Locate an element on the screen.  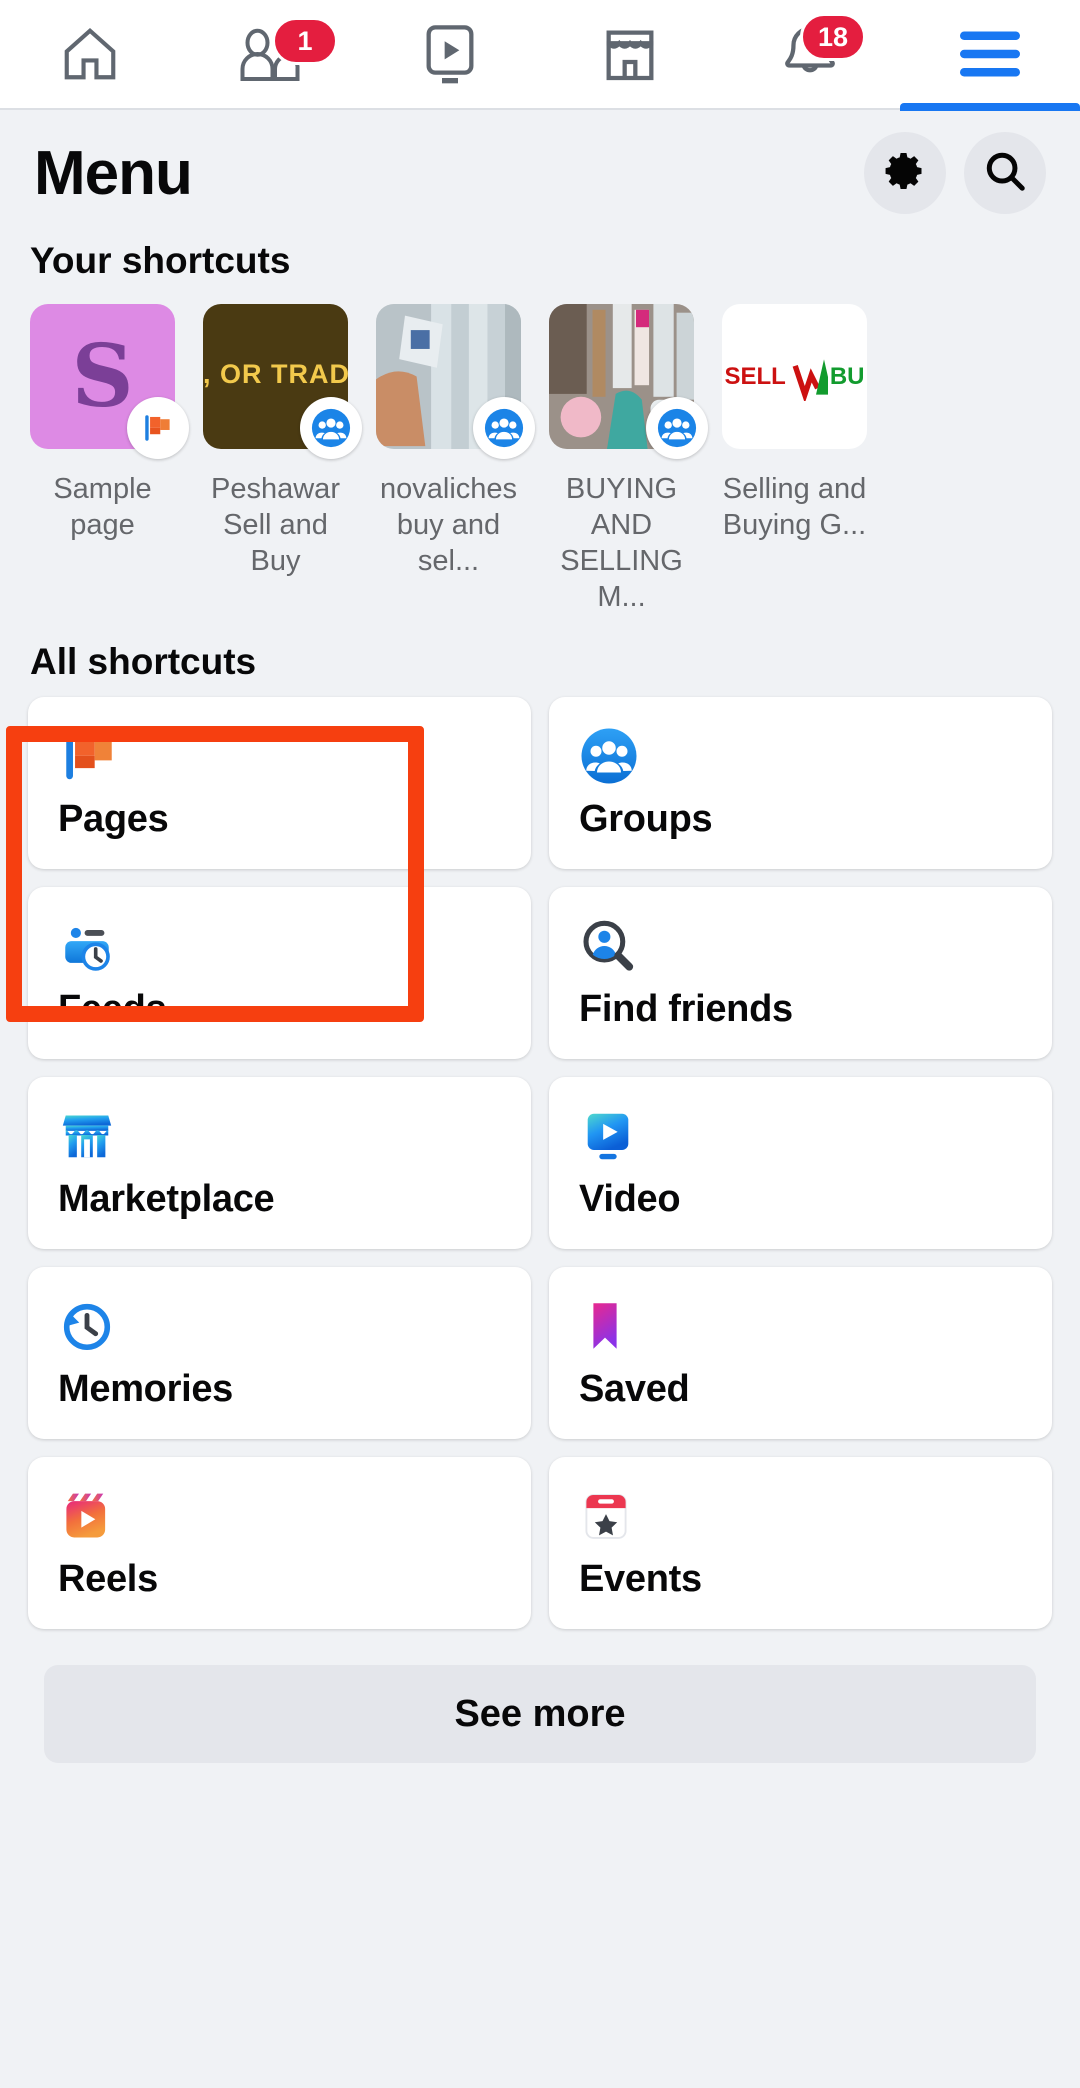
video-icon is located at coordinates (450, 54).